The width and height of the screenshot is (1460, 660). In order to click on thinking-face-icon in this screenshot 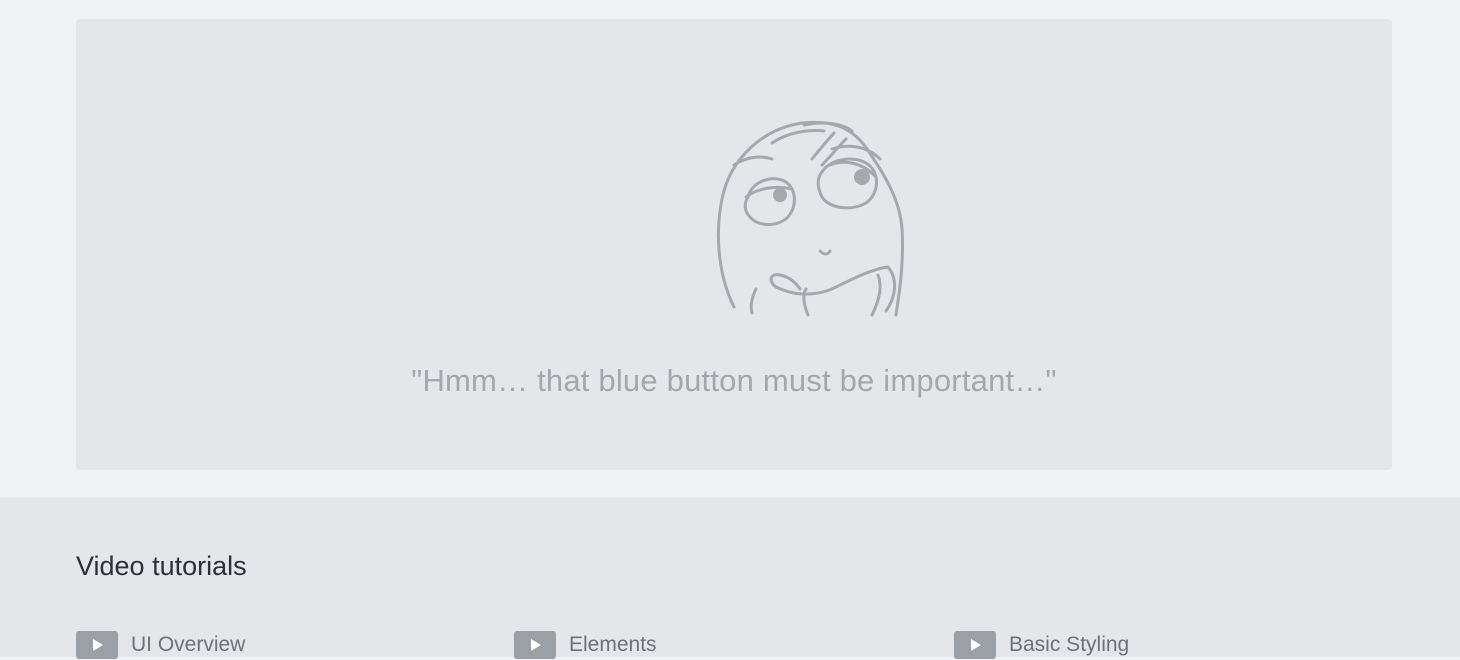, I will do `click(810, 218)`.